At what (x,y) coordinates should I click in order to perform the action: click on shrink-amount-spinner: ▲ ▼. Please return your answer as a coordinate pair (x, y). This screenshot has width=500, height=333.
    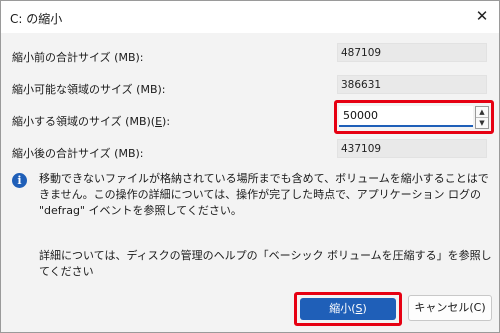
    Looking at the image, I should click on (482, 117).